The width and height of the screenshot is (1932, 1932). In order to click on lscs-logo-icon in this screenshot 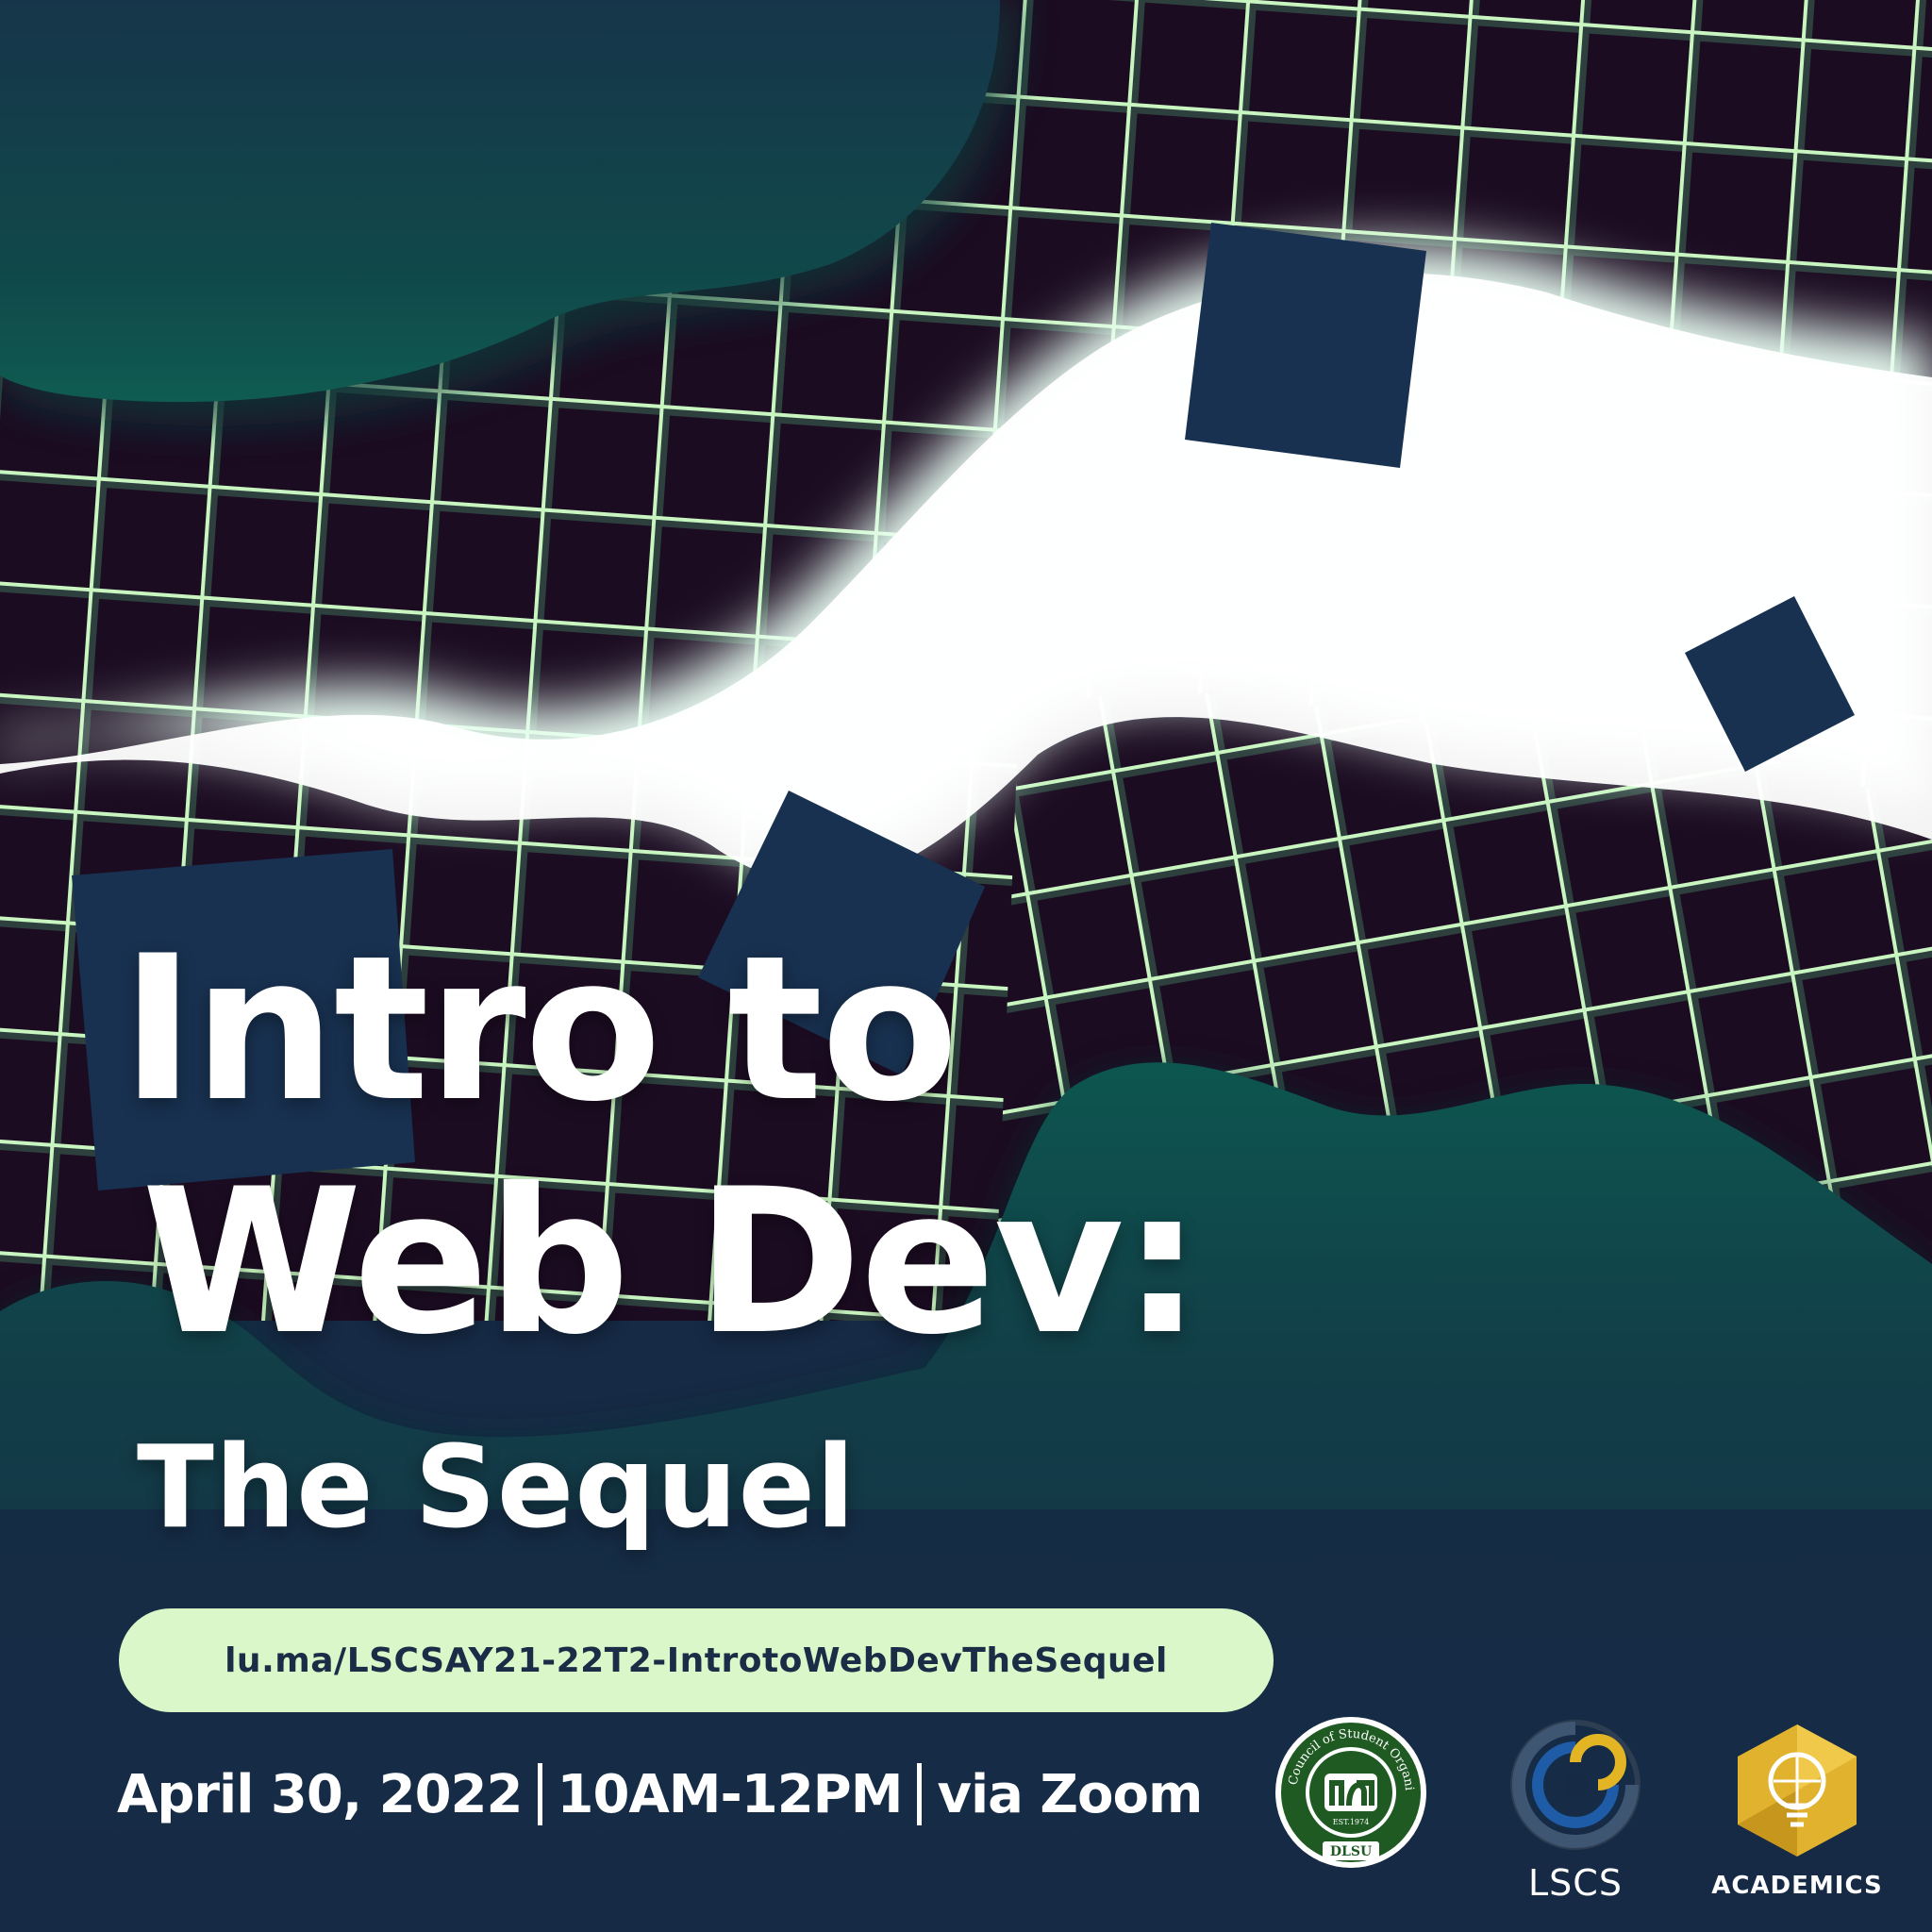, I will do `click(1576, 1785)`.